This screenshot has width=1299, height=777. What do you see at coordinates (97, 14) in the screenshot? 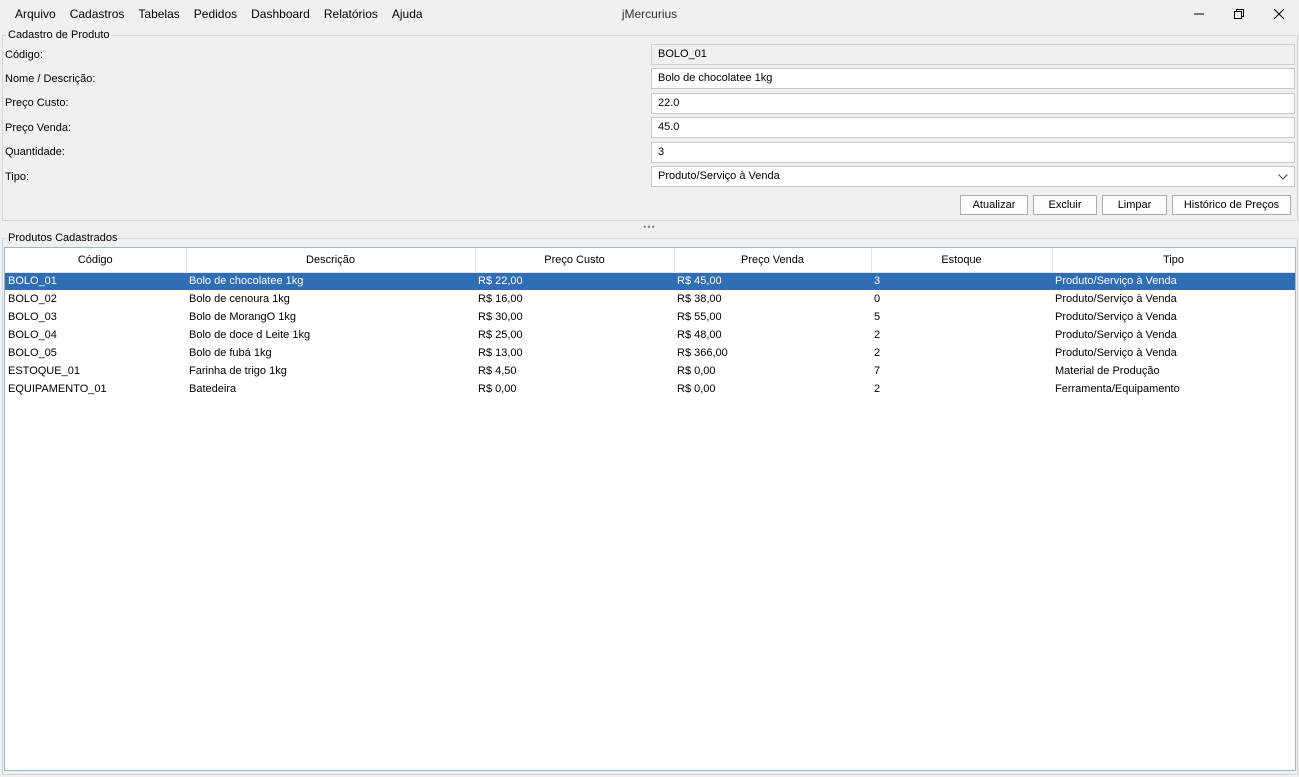
I see `menu-cadastros: Cadastros` at bounding box center [97, 14].